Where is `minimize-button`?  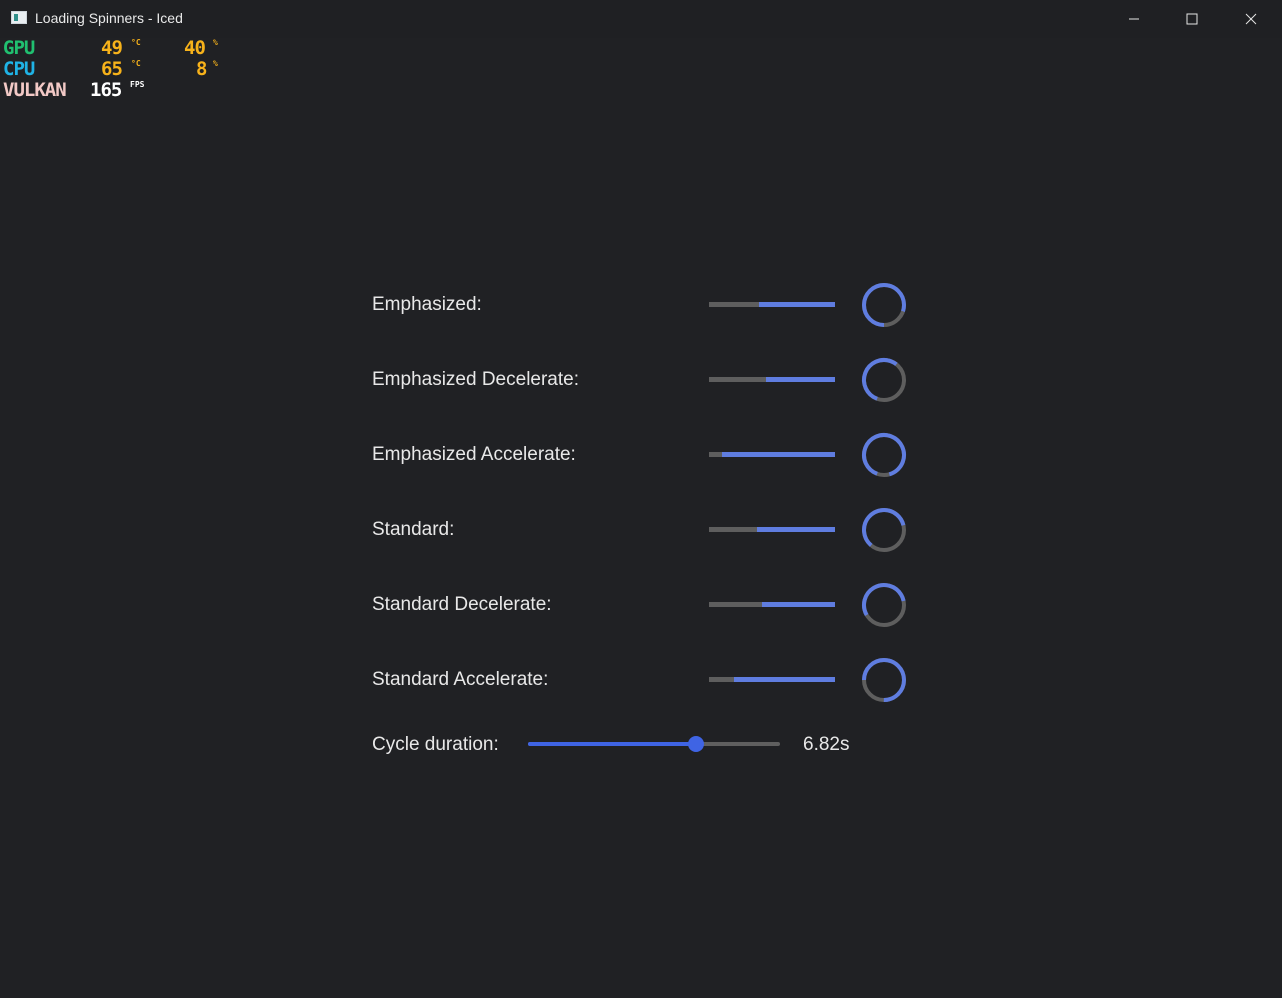
minimize-button is located at coordinates (1134, 19).